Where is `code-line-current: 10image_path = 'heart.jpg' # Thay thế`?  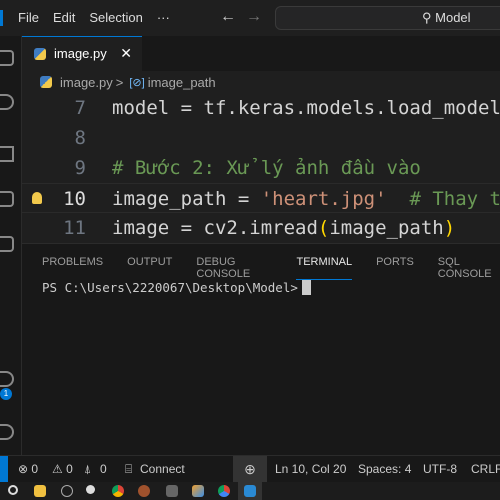 code-line-current: 10image_path = 'heart.jpg' # Thay thế is located at coordinates (261, 198).